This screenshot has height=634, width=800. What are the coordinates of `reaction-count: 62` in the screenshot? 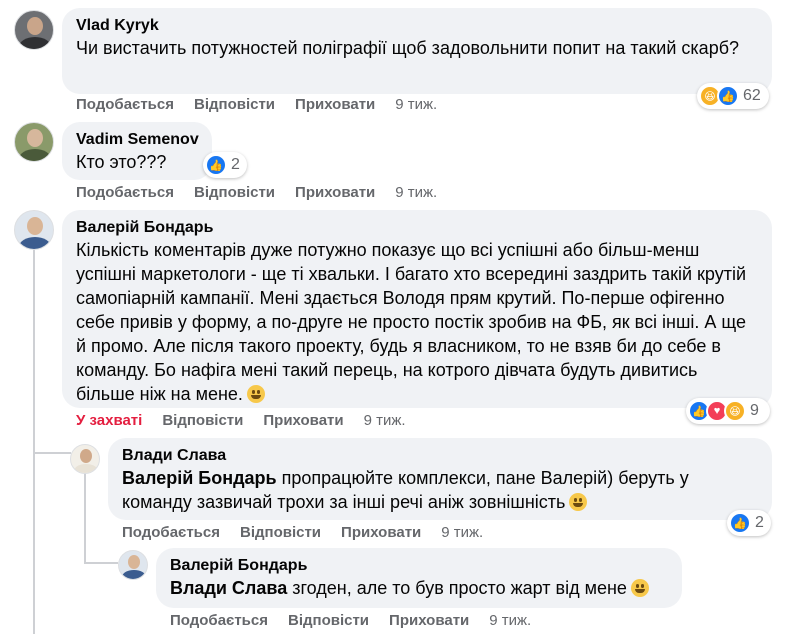 It's located at (752, 95).